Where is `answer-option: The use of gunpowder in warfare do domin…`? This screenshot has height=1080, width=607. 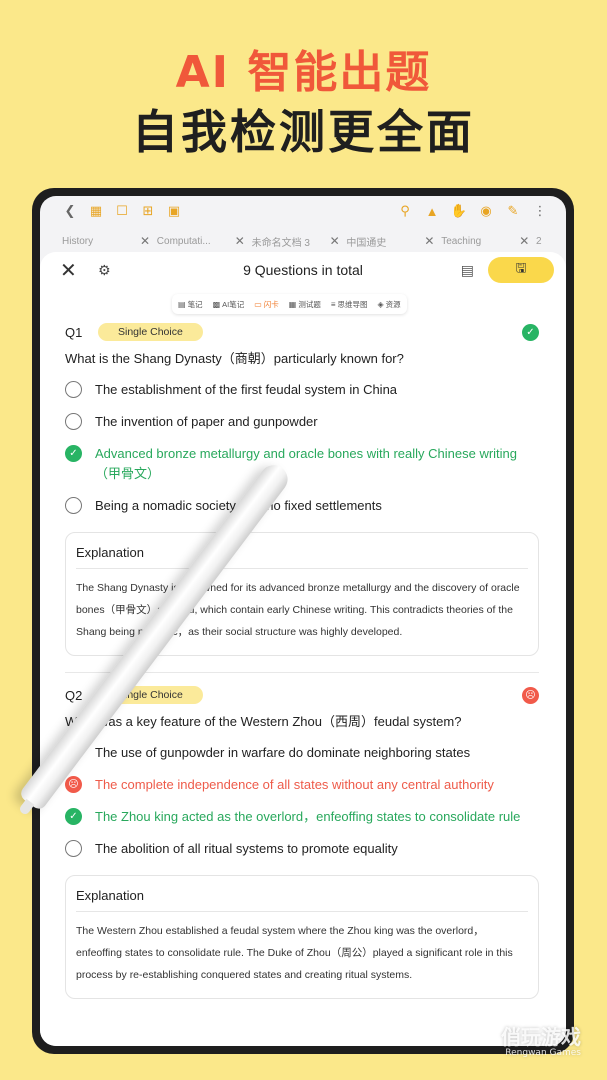
answer-option: The use of gunpowder in warfare do domin… is located at coordinates (302, 753).